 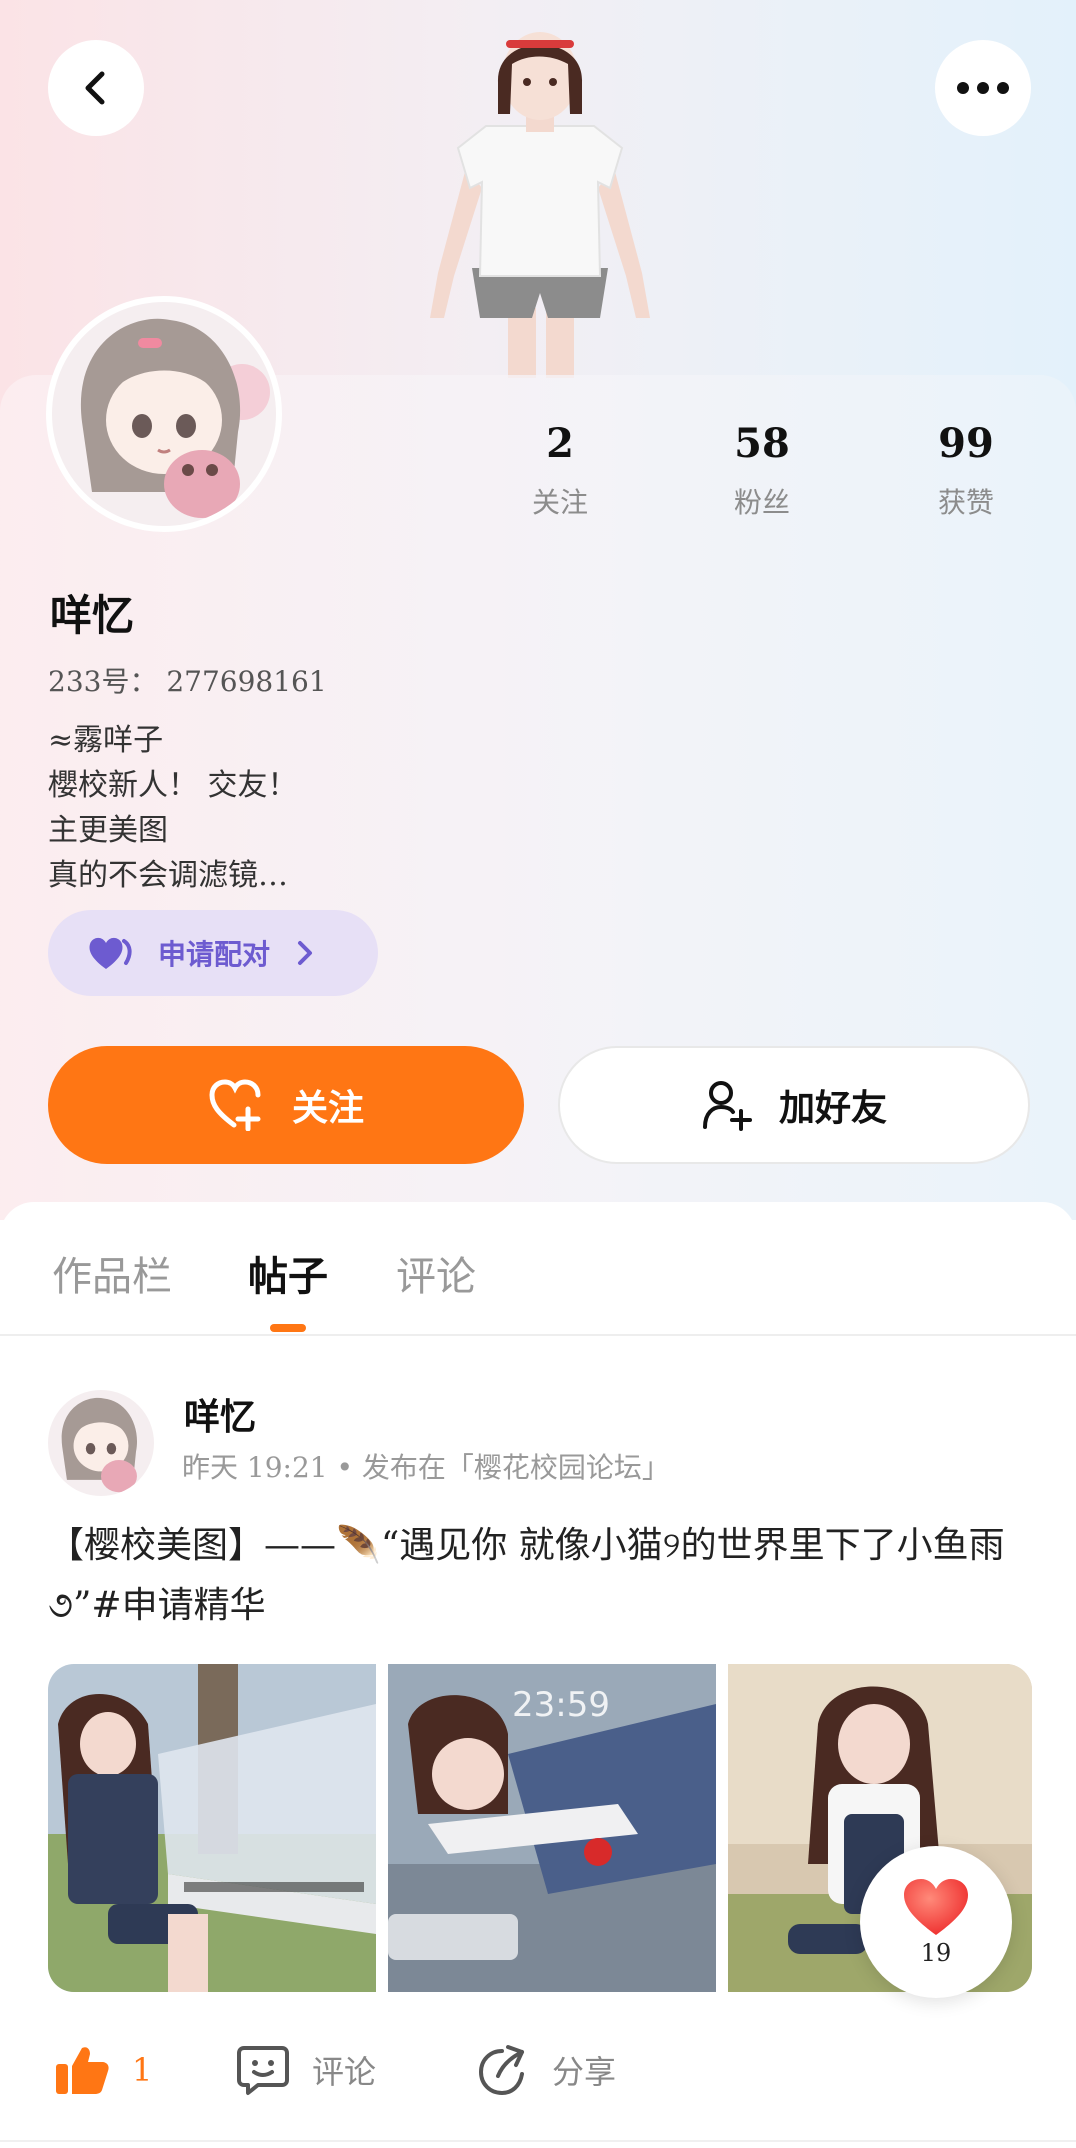 I want to click on piano-scene-image, so click(x=212, y=1828).